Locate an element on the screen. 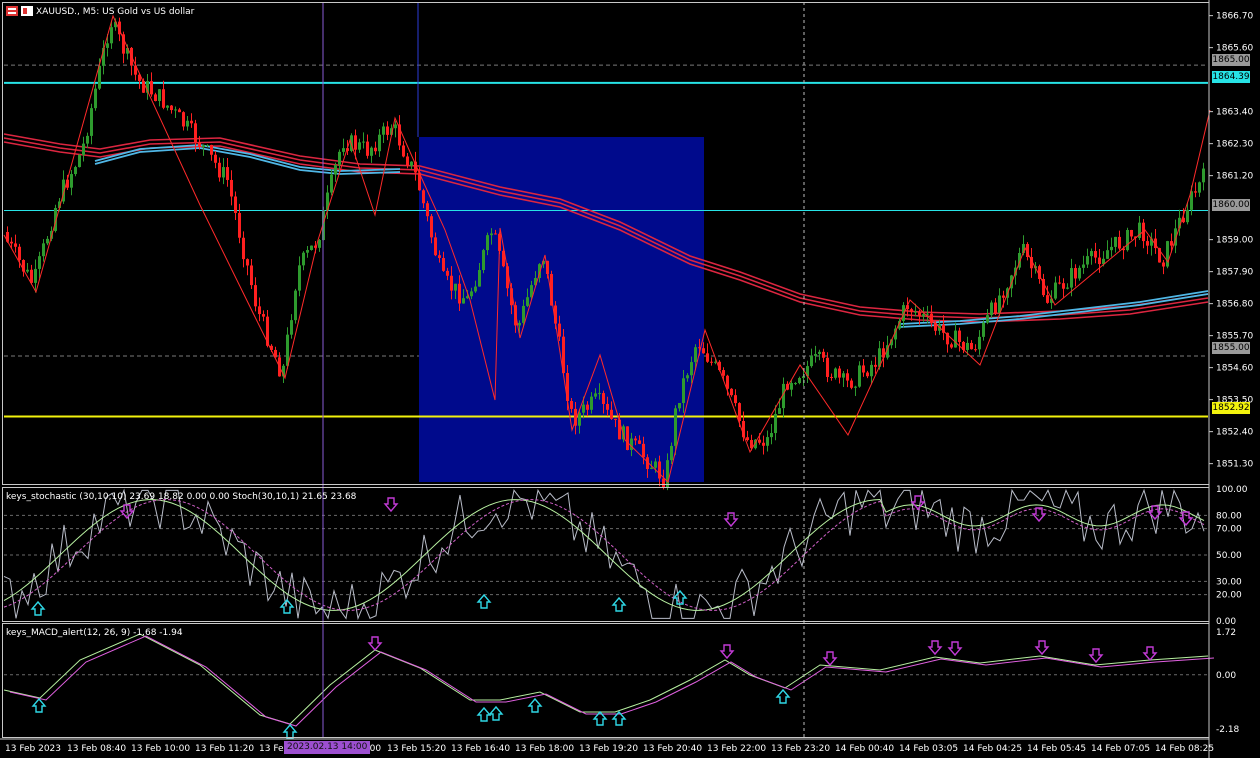 The image size is (1260, 758). price-badge-1855: 1855.00 is located at coordinates (1231, 348).